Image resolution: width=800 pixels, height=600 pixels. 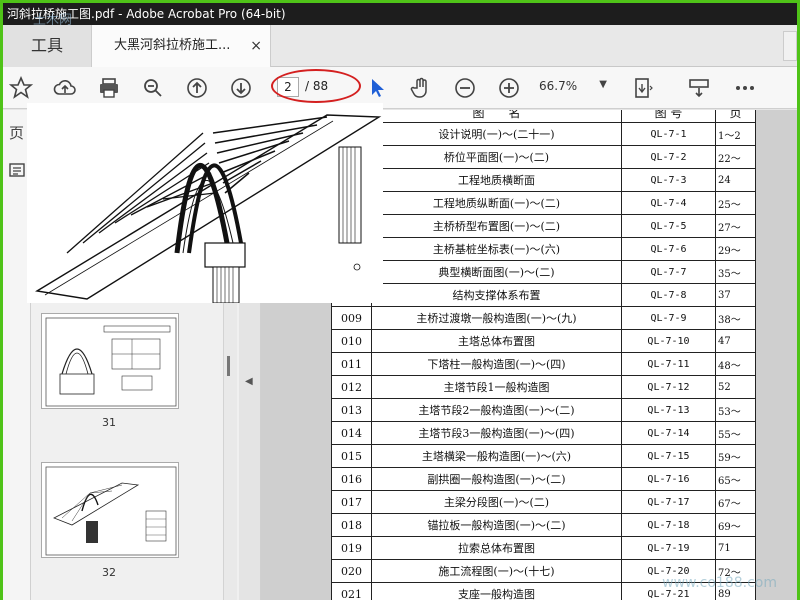 I want to click on tab-document: 大黑河斜拉桥施工... ×, so click(x=181, y=46).